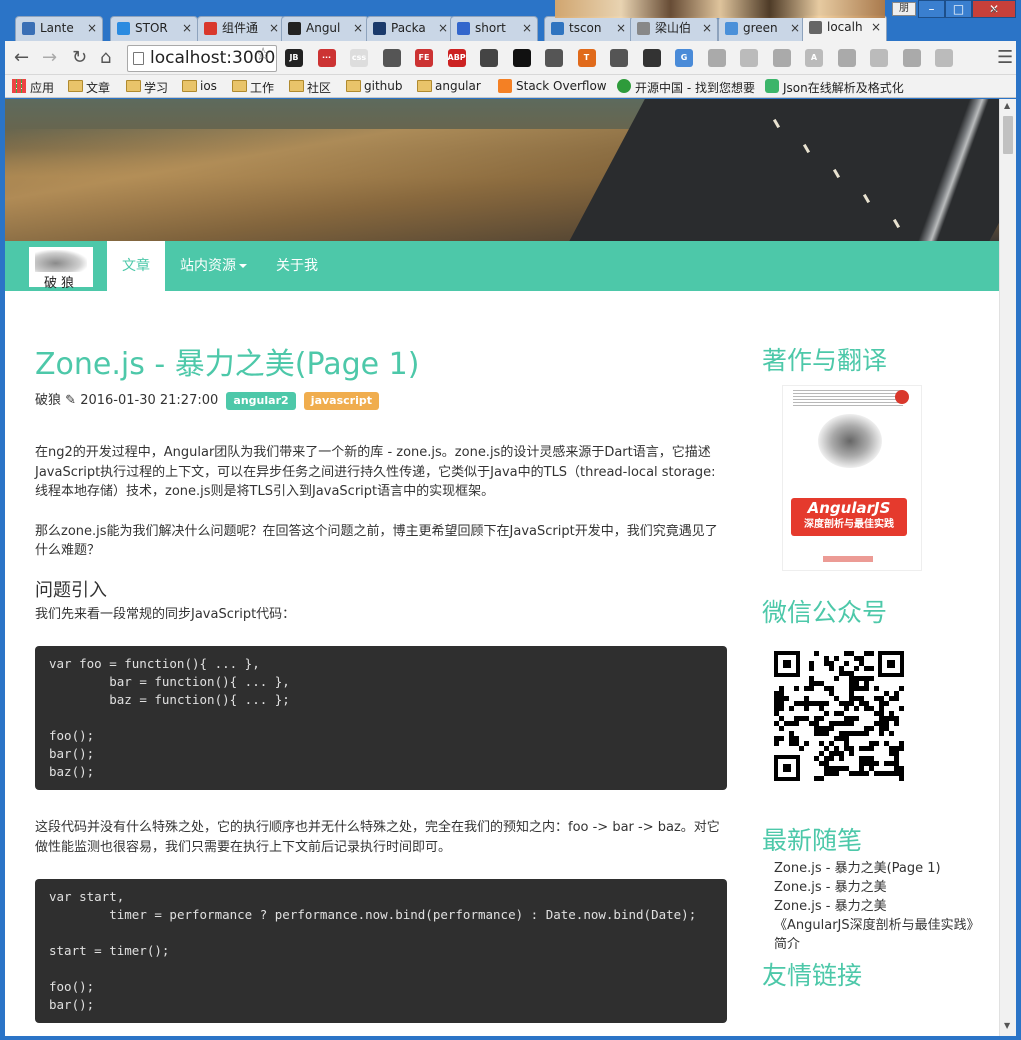  I want to click on wechat-qr-code, so click(839, 716).